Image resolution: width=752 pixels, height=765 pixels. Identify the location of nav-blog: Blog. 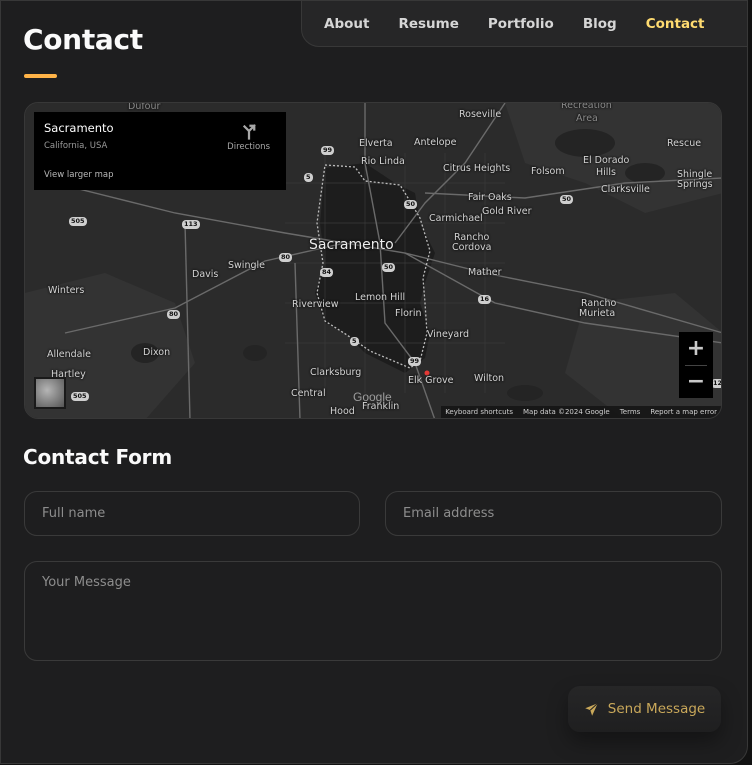
(600, 24).